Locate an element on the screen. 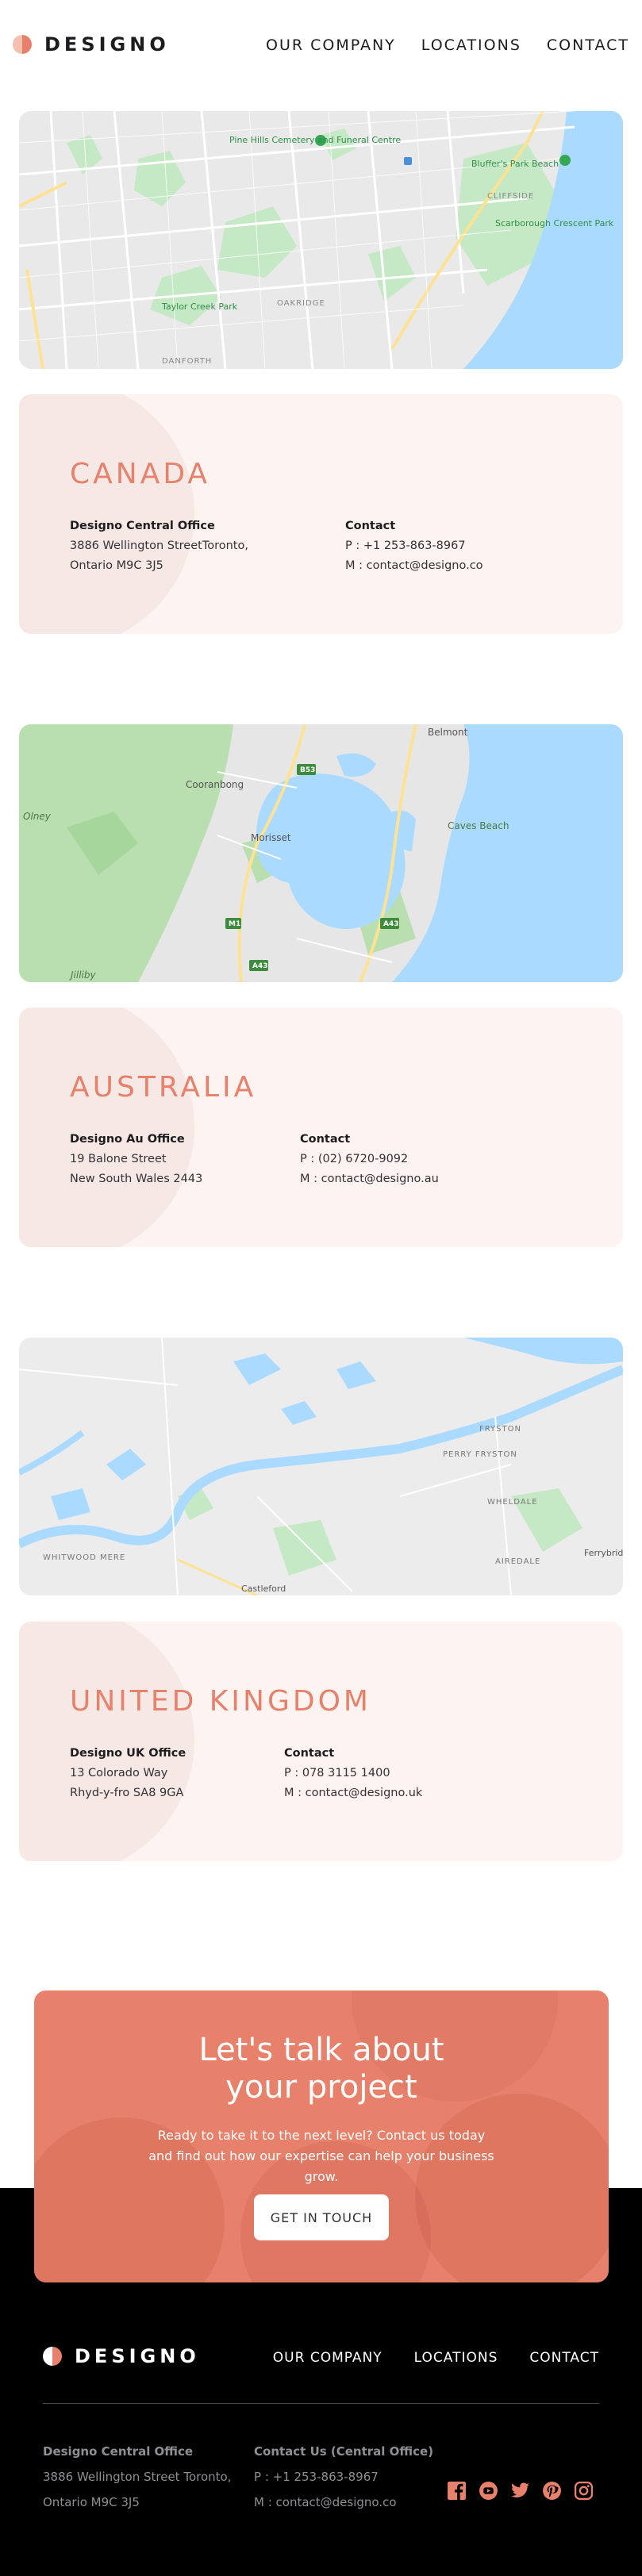 The width and height of the screenshot is (642, 2576). footer-nav: OUR COMPANY LOCATIONS CONTACT is located at coordinates (436, 2358).